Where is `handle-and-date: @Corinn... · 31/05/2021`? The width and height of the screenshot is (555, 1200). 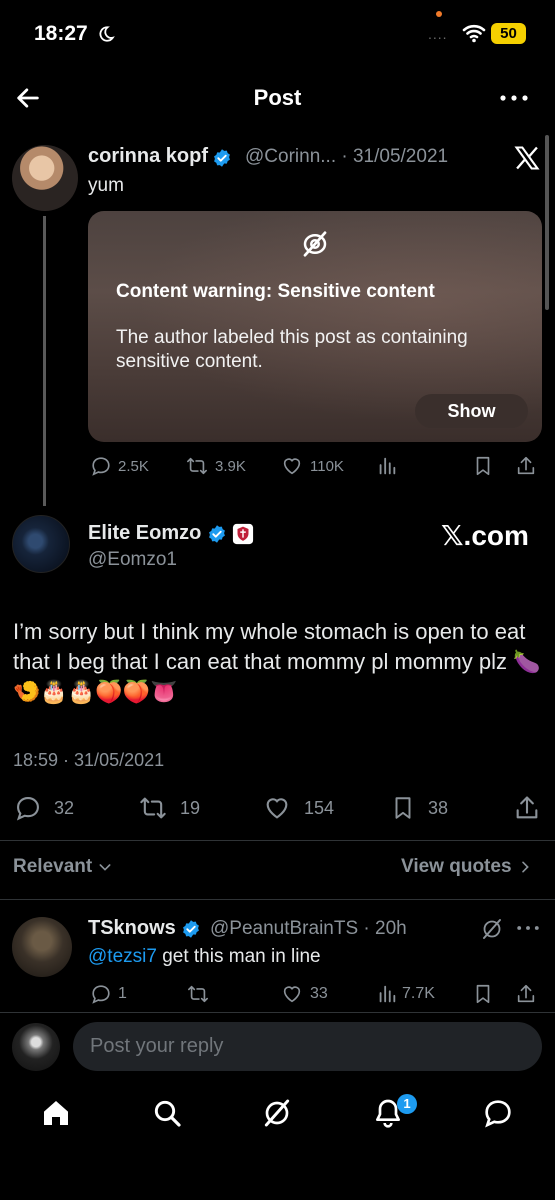 handle-and-date: @Corinn... · 31/05/2021 is located at coordinates (347, 156).